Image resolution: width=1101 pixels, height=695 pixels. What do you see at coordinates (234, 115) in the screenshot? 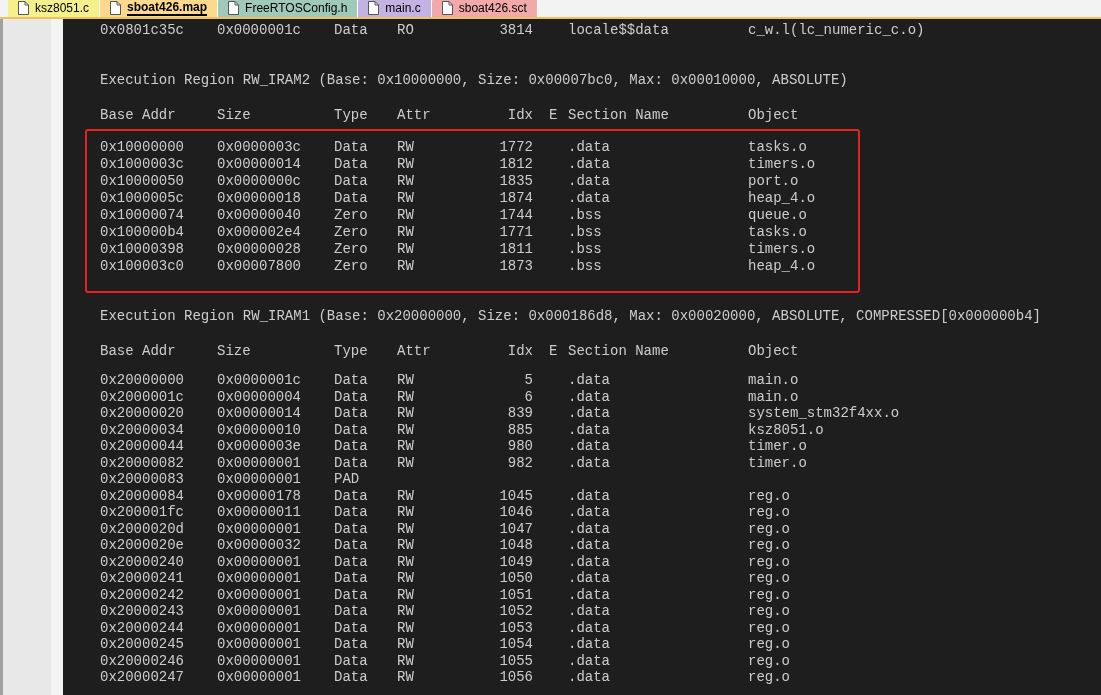
I see `column-heading: Size` at bounding box center [234, 115].